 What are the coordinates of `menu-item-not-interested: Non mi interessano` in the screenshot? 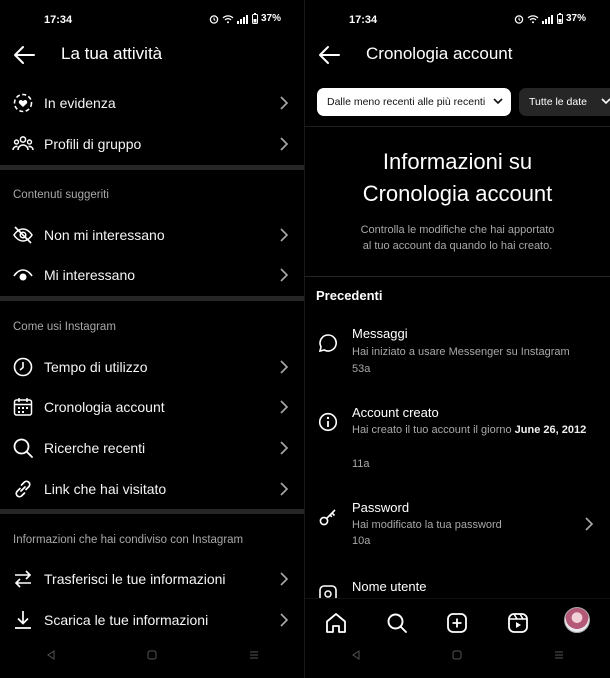 It's located at (152, 235).